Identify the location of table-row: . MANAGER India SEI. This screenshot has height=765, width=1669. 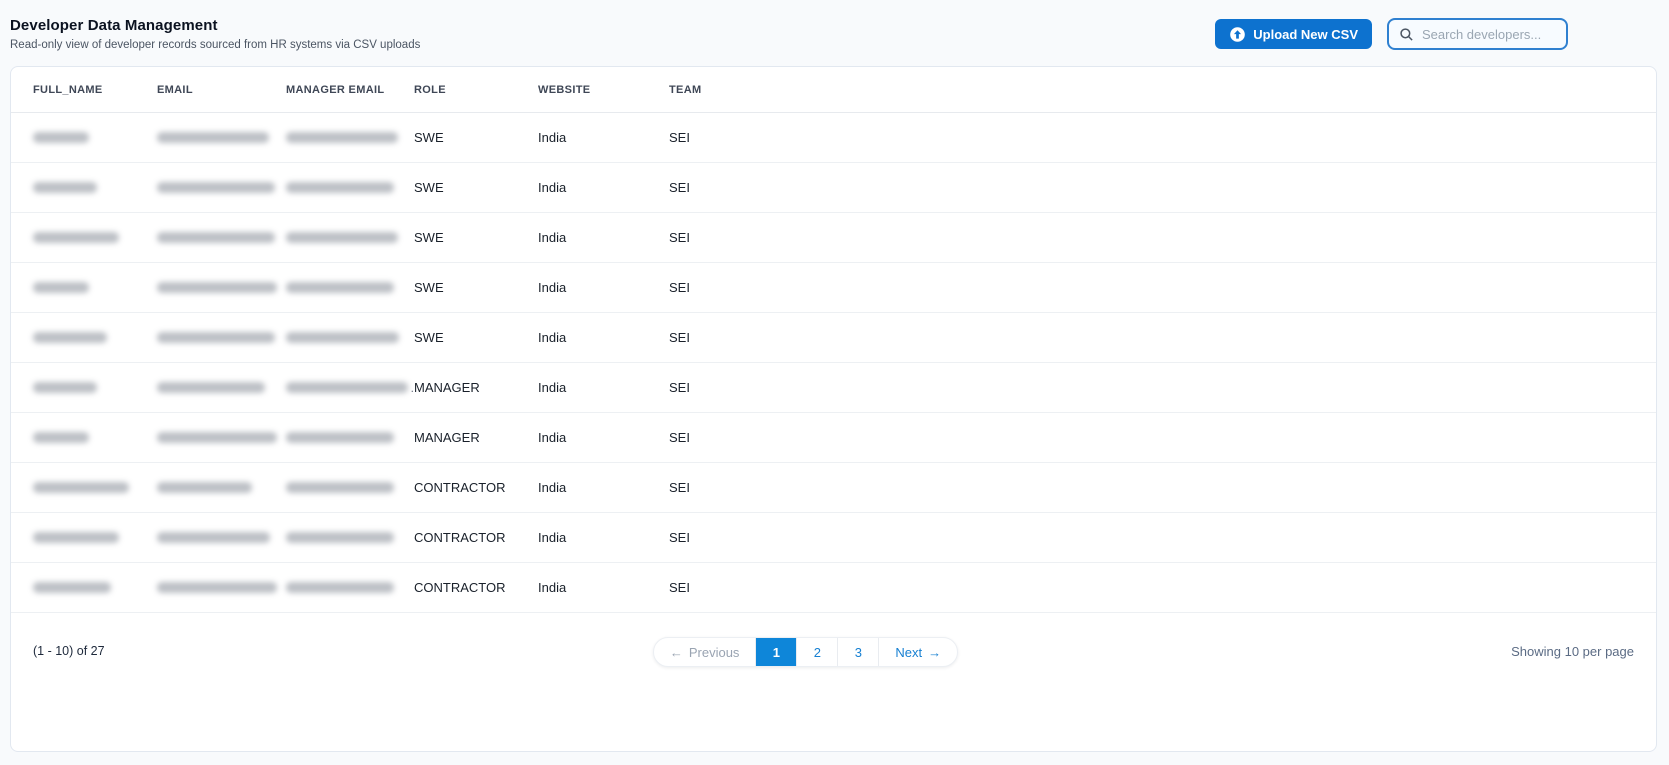
(833, 388).